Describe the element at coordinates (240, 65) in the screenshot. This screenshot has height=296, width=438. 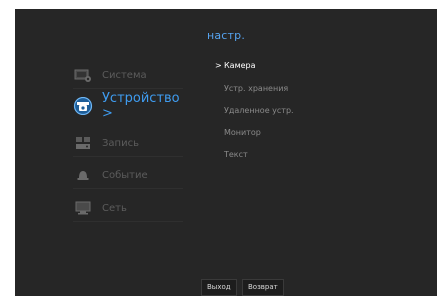
I see `submenu-item-label: Камера` at that location.